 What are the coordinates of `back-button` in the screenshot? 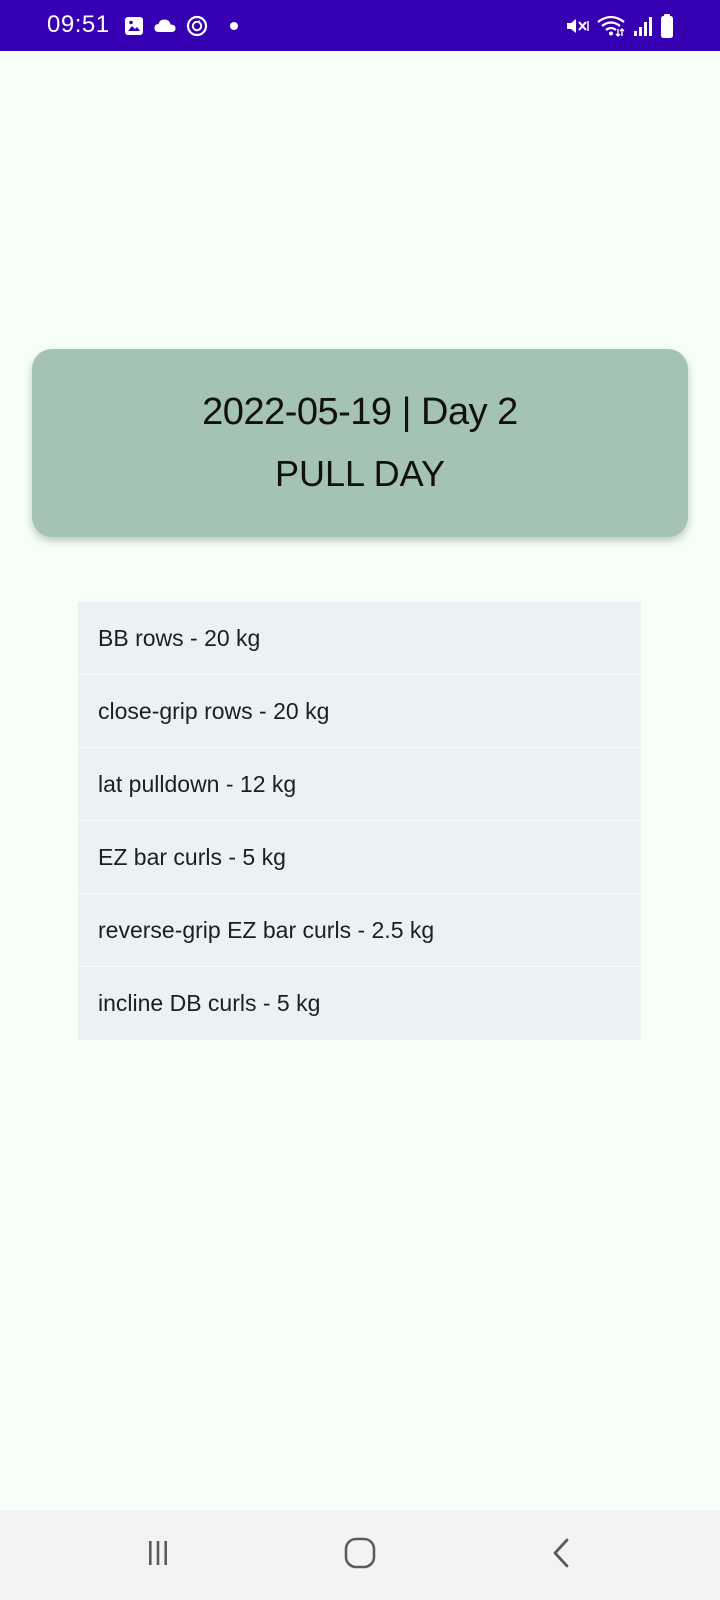 It's located at (562, 1555).